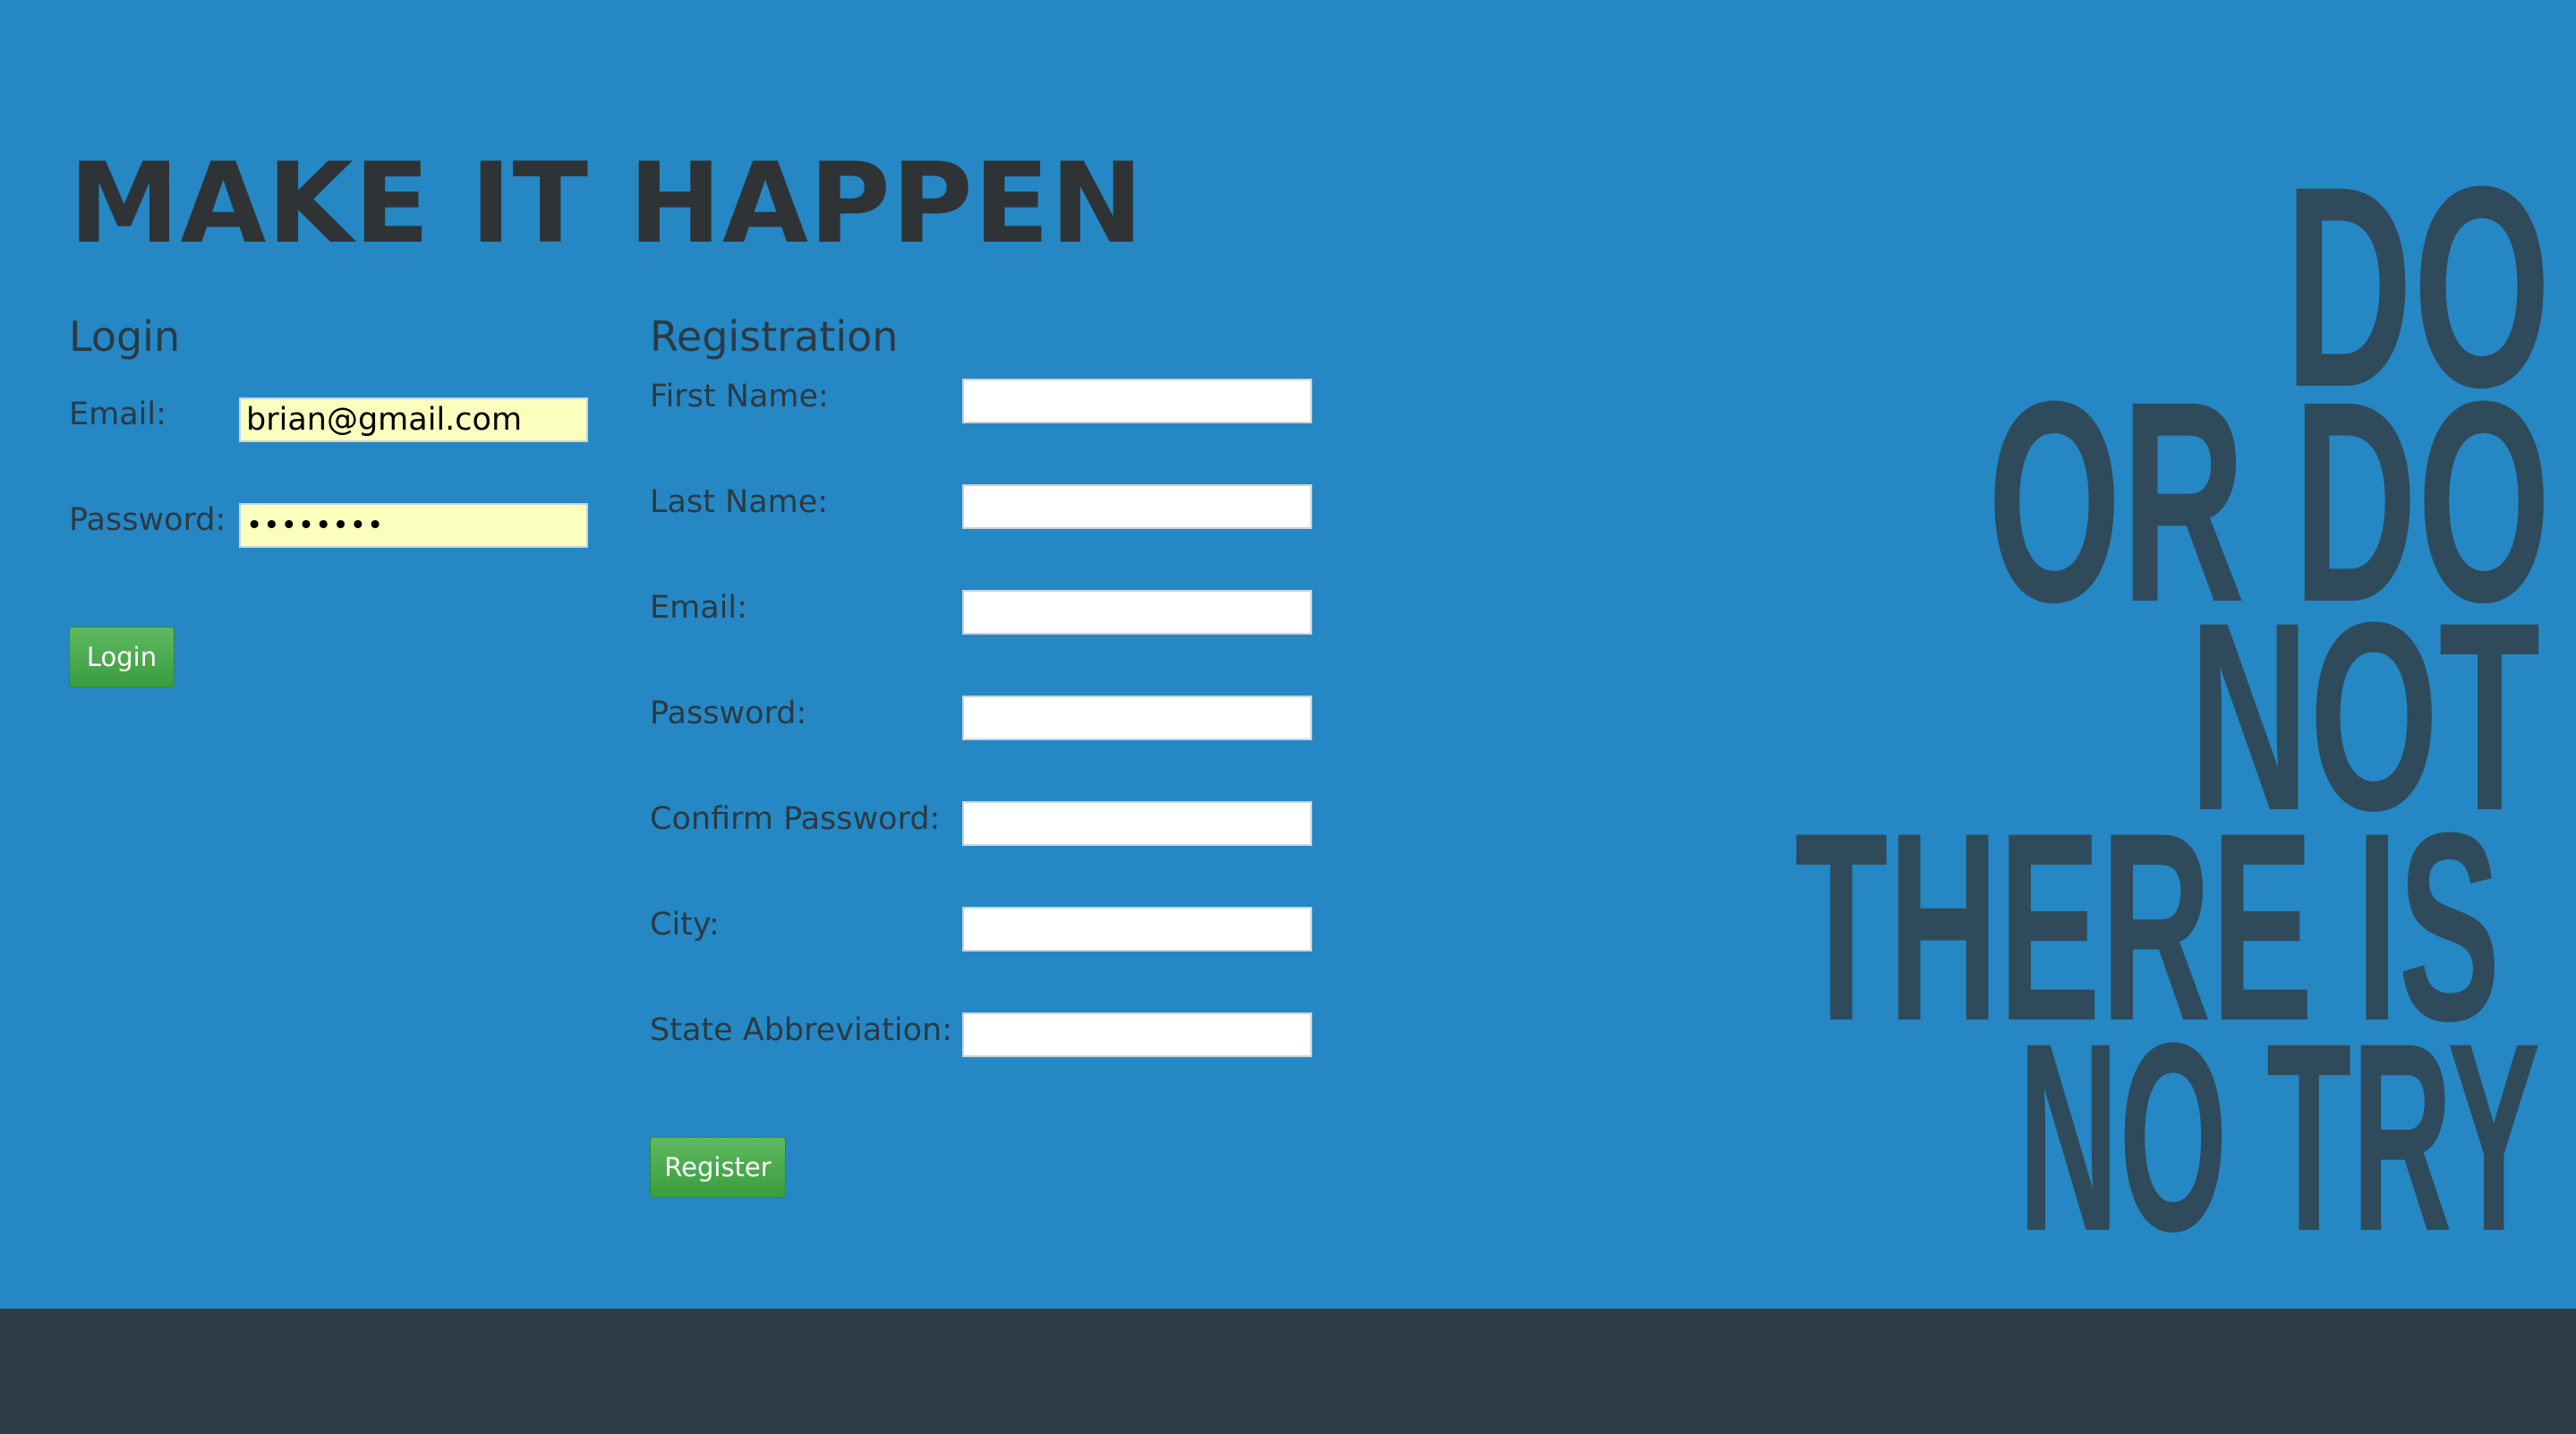  Describe the element at coordinates (1137, 612) in the screenshot. I see `reg-email-input` at that location.